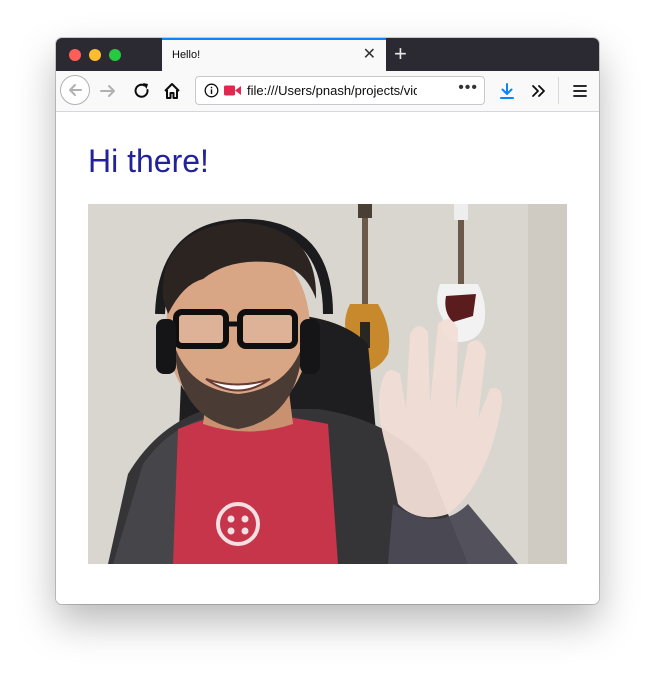  Describe the element at coordinates (172, 91) in the screenshot. I see `home-icon` at that location.